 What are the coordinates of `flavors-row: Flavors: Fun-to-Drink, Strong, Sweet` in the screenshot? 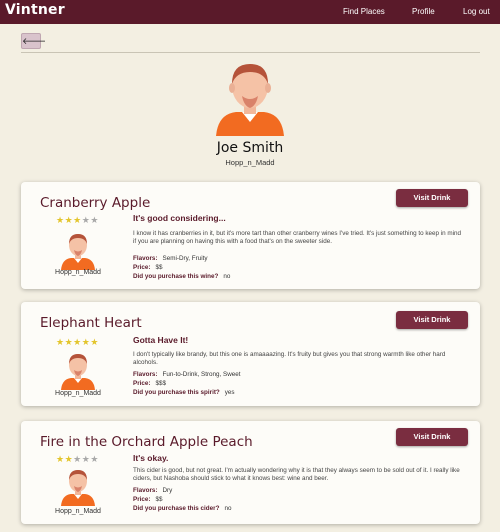 It's located at (187, 374).